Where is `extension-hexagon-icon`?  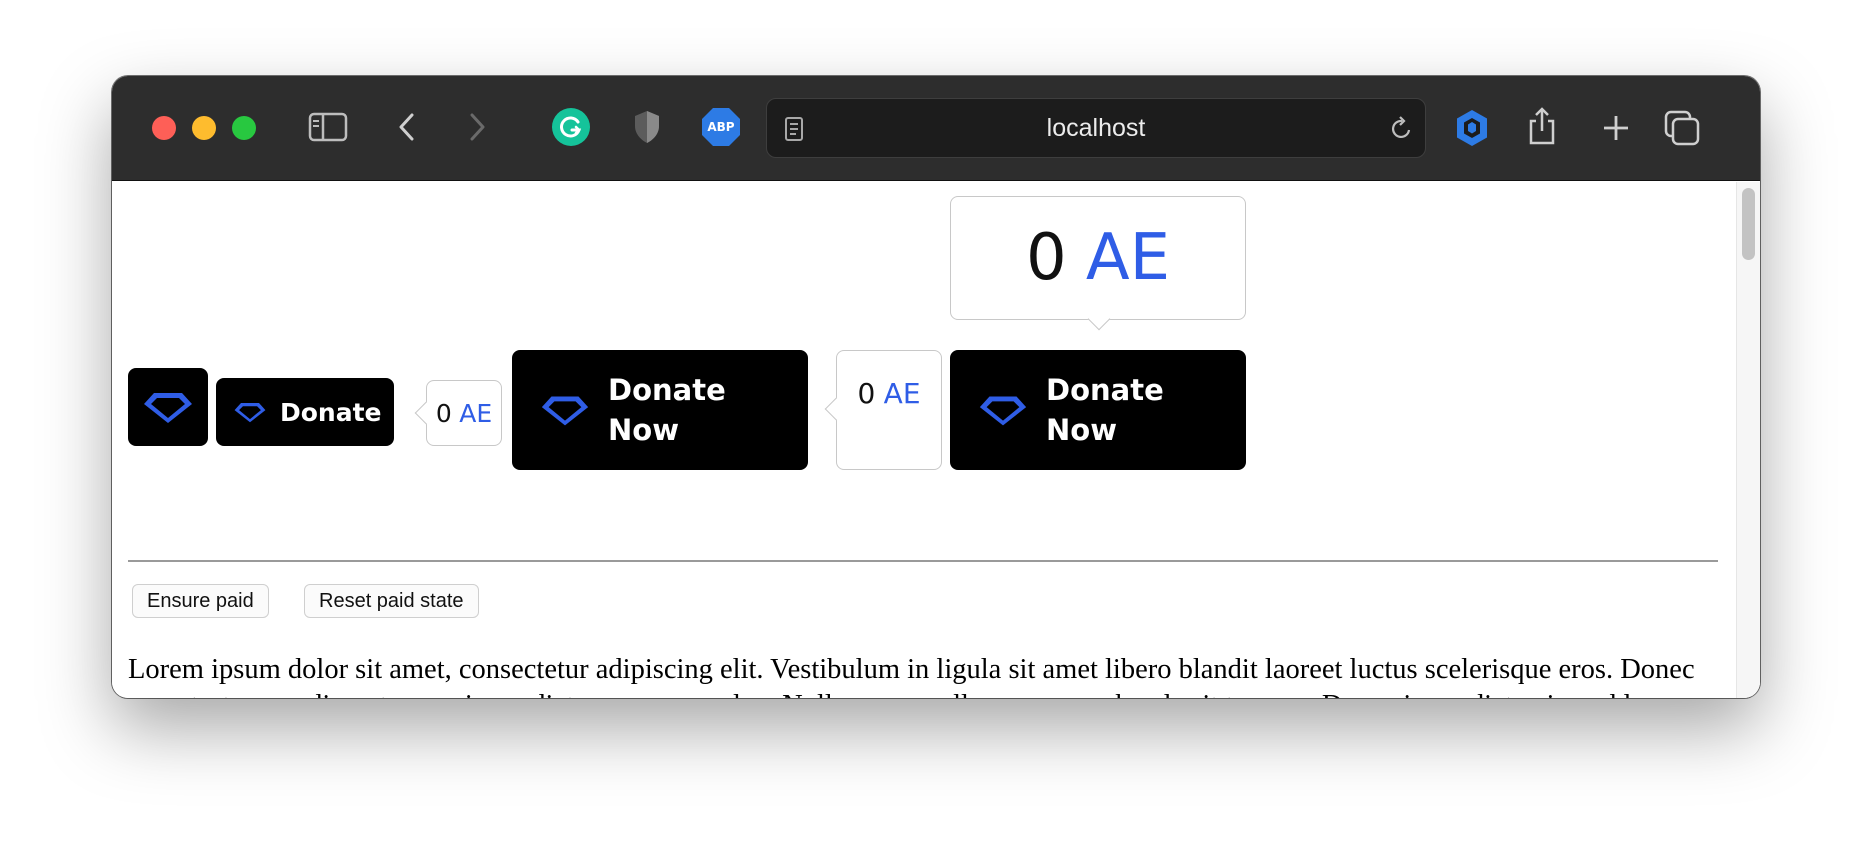
extension-hexagon-icon is located at coordinates (1472, 128).